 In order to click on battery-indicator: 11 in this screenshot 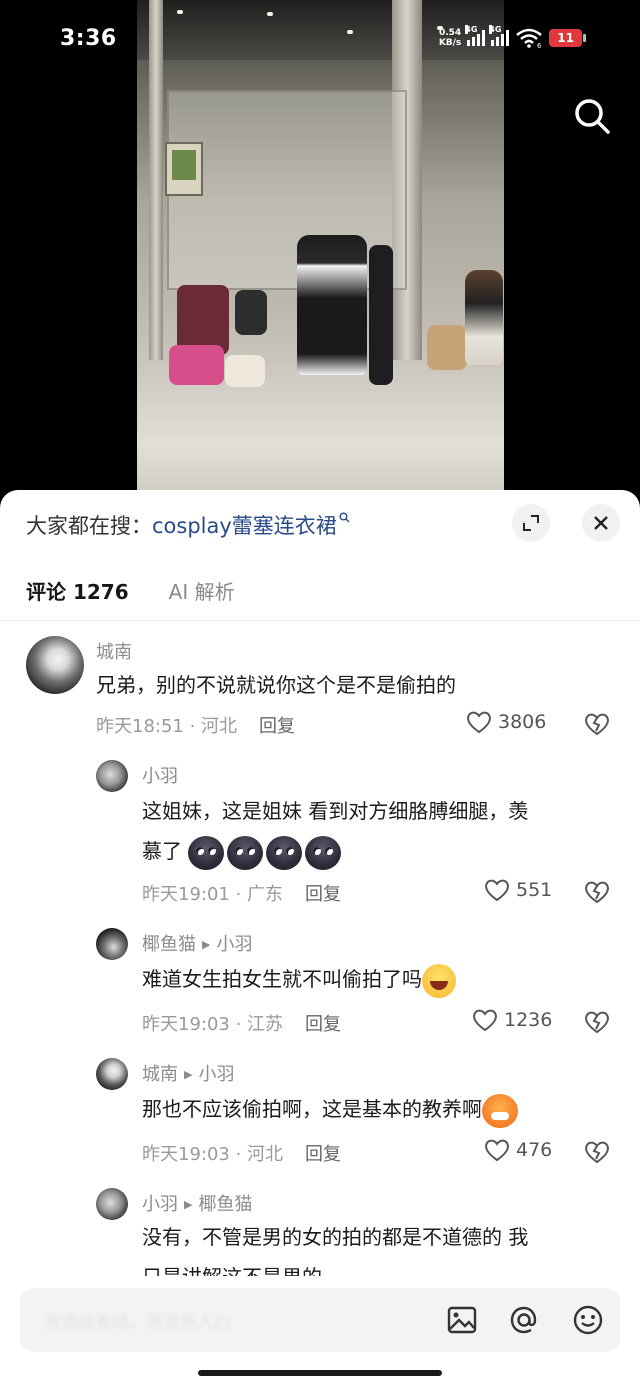, I will do `click(567, 38)`.